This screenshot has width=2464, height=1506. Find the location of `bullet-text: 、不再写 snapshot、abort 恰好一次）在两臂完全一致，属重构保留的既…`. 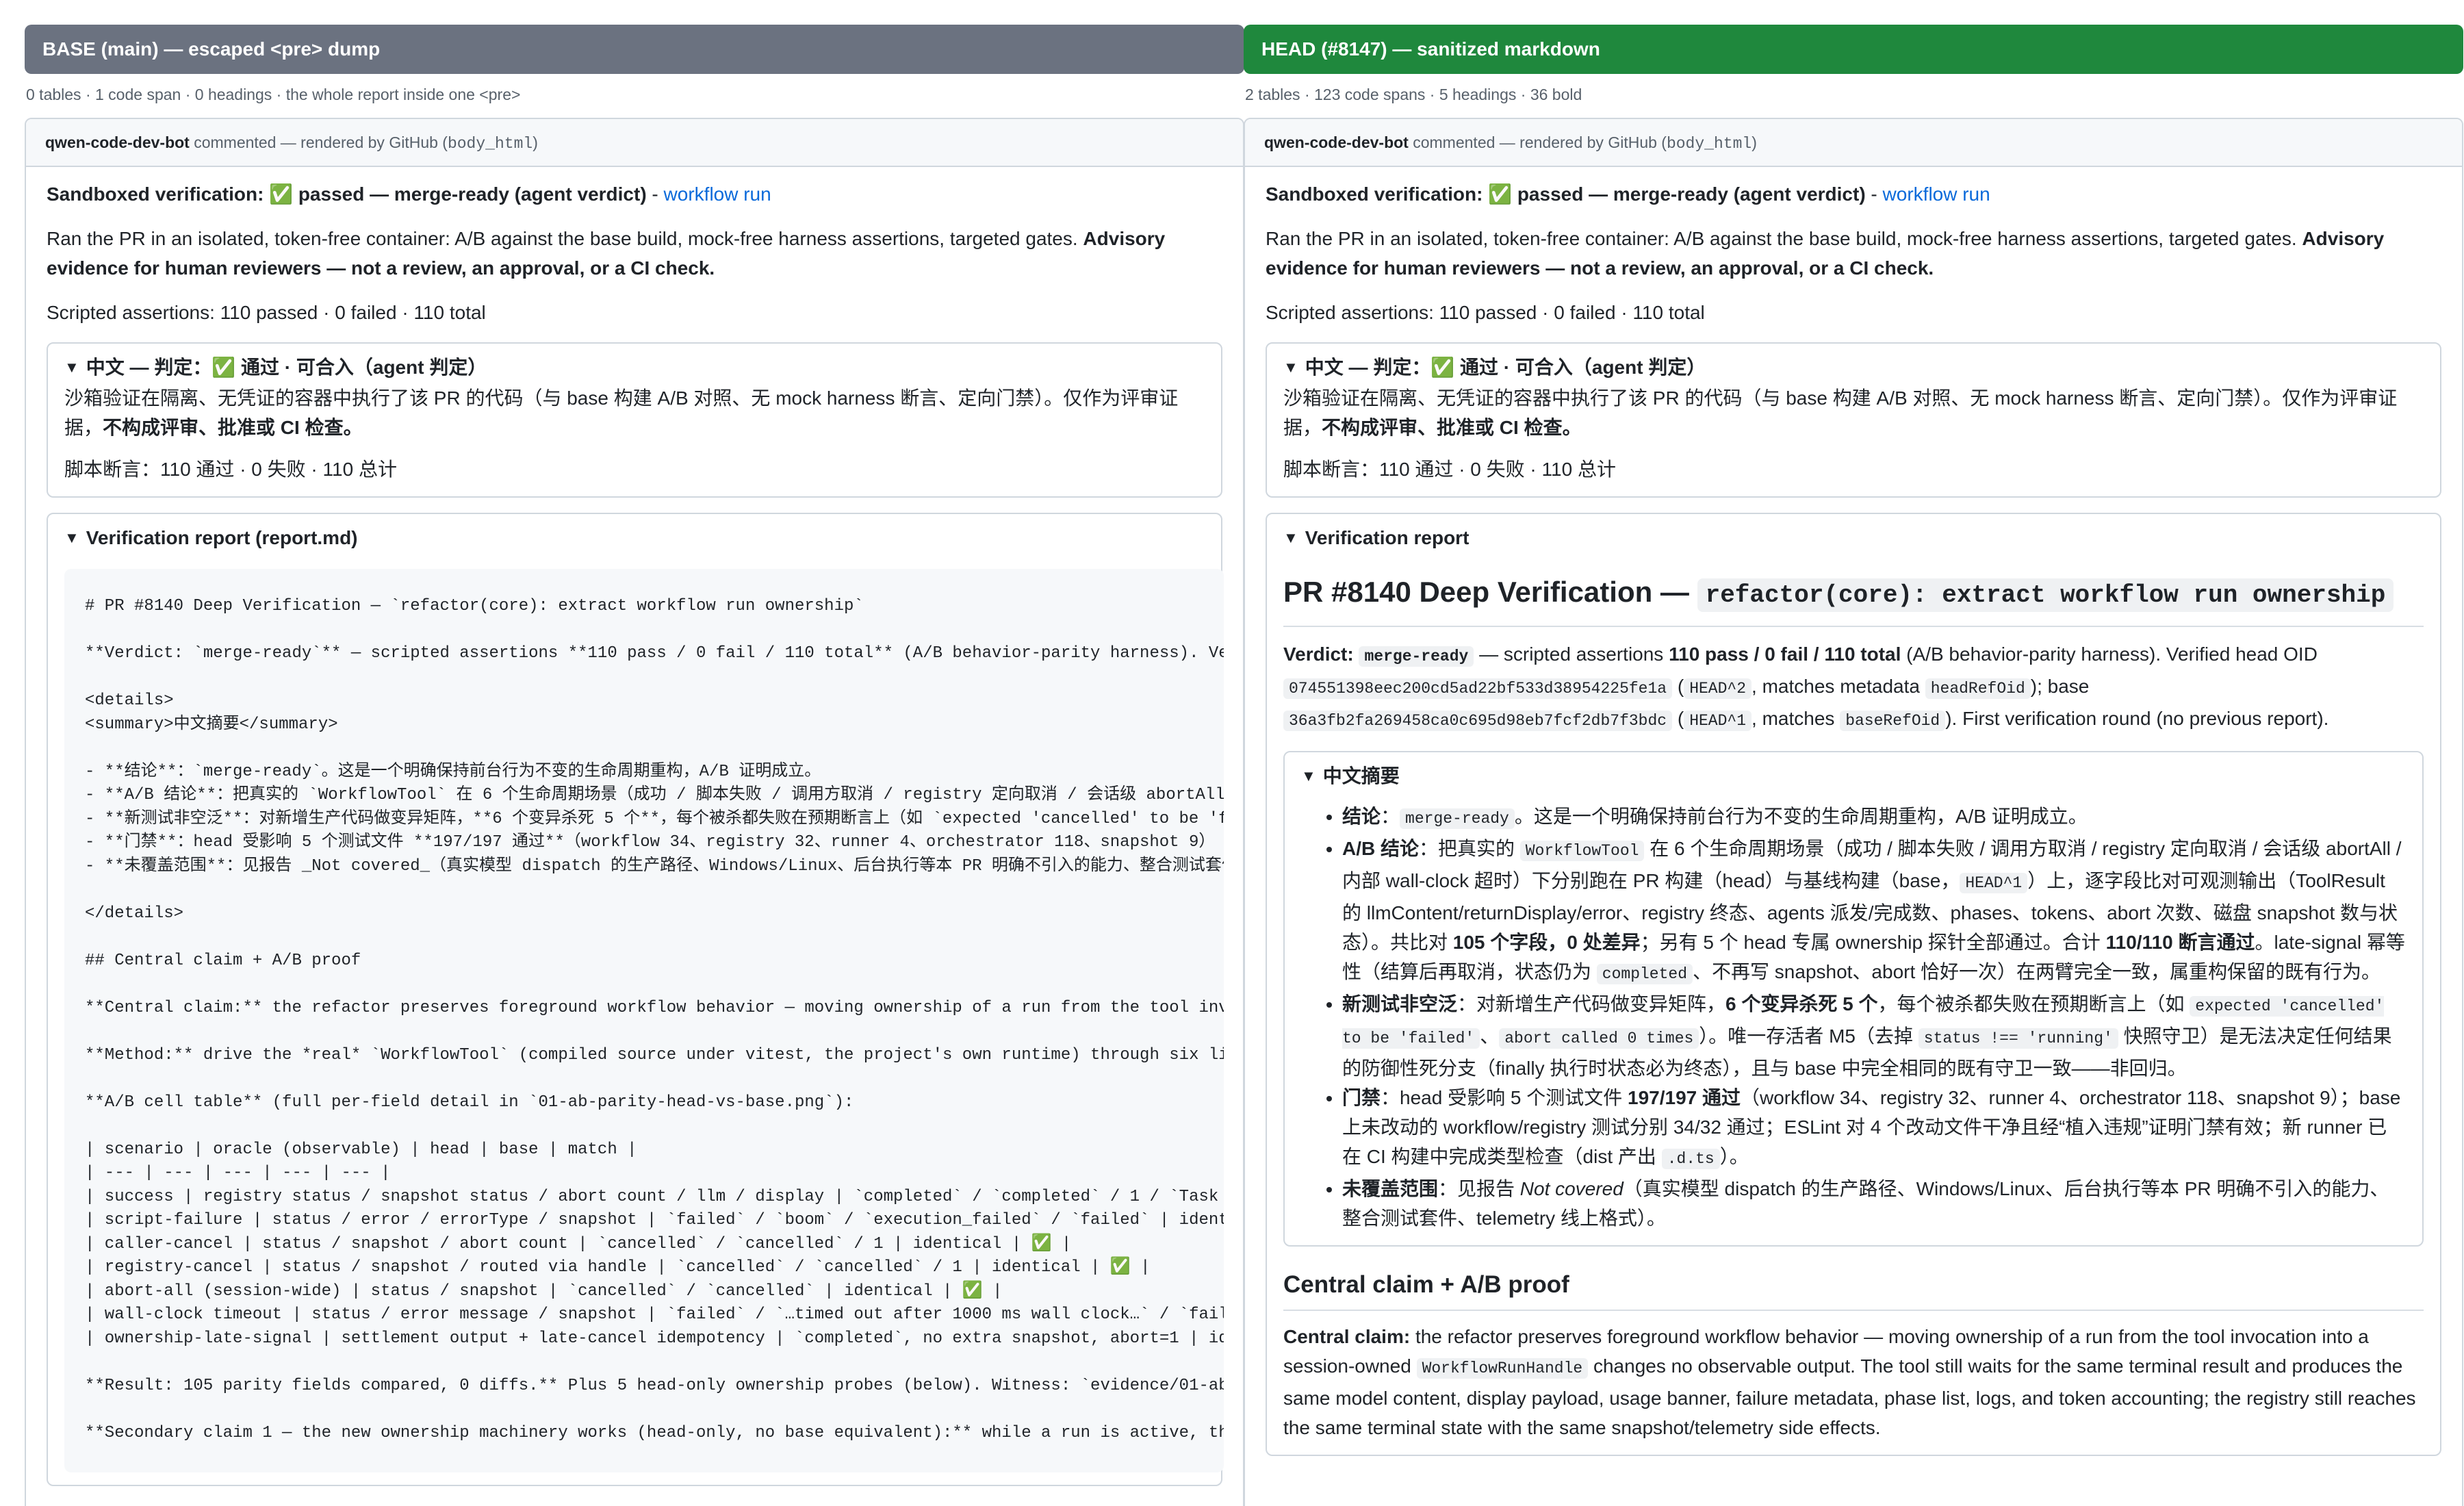

bullet-text: 、不再写 snapshot、abort 恰好一次）在两臂完全一致，属重构保留的既… is located at coordinates (2037, 972).